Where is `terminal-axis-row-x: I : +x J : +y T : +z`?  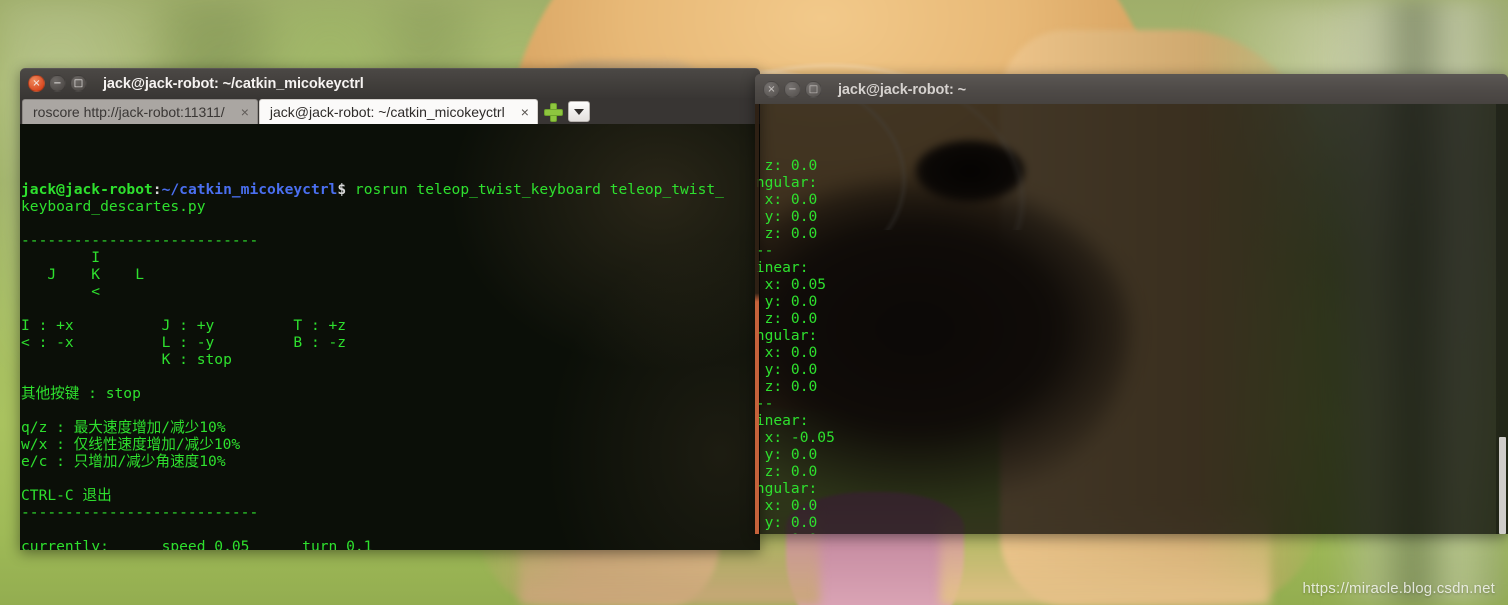 terminal-axis-row-x: I : +x J : +y T : +z is located at coordinates (184, 325).